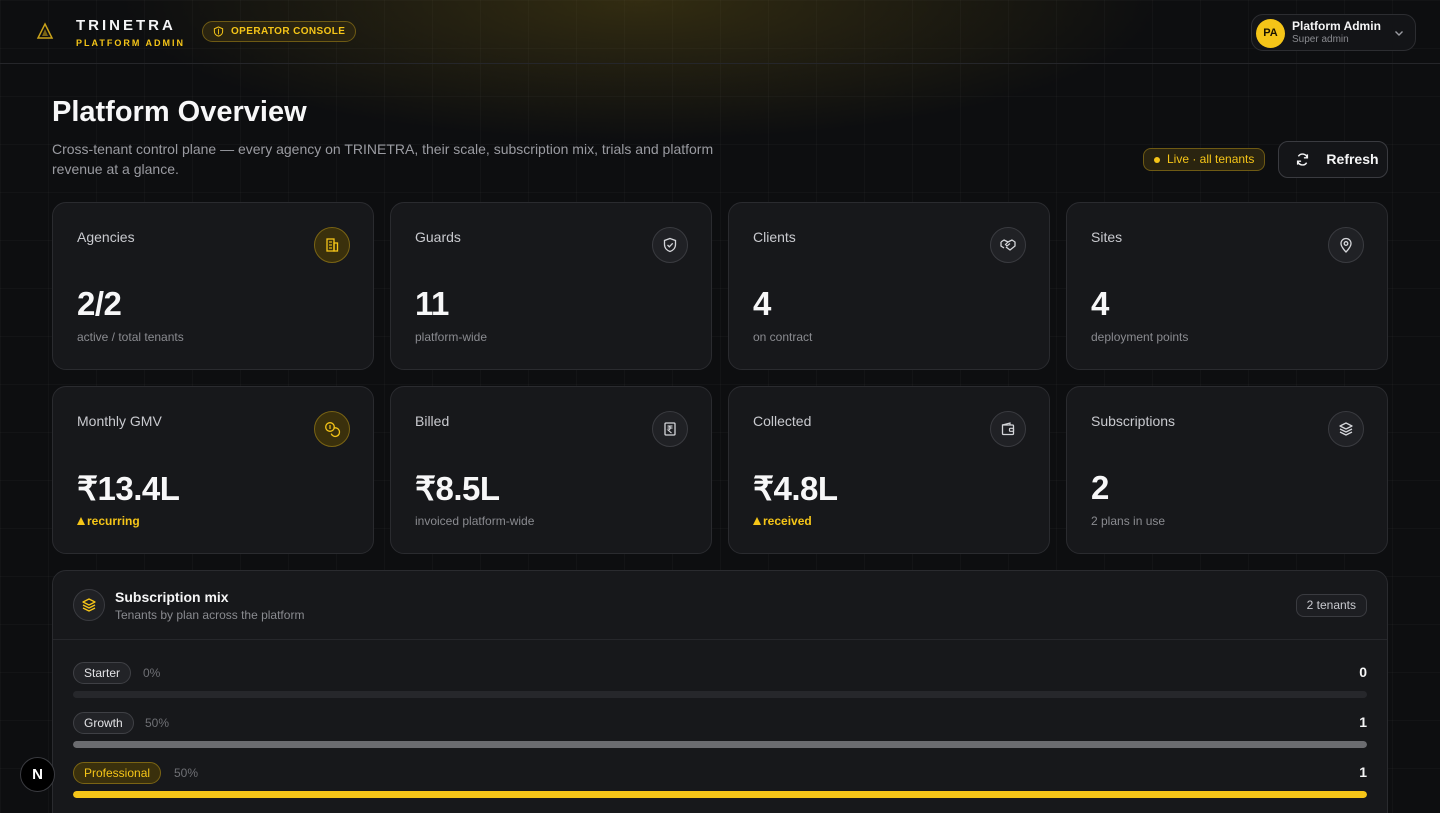  What do you see at coordinates (720, 682) in the screenshot?
I see `plan-row-starter: Starter 0% 0` at bounding box center [720, 682].